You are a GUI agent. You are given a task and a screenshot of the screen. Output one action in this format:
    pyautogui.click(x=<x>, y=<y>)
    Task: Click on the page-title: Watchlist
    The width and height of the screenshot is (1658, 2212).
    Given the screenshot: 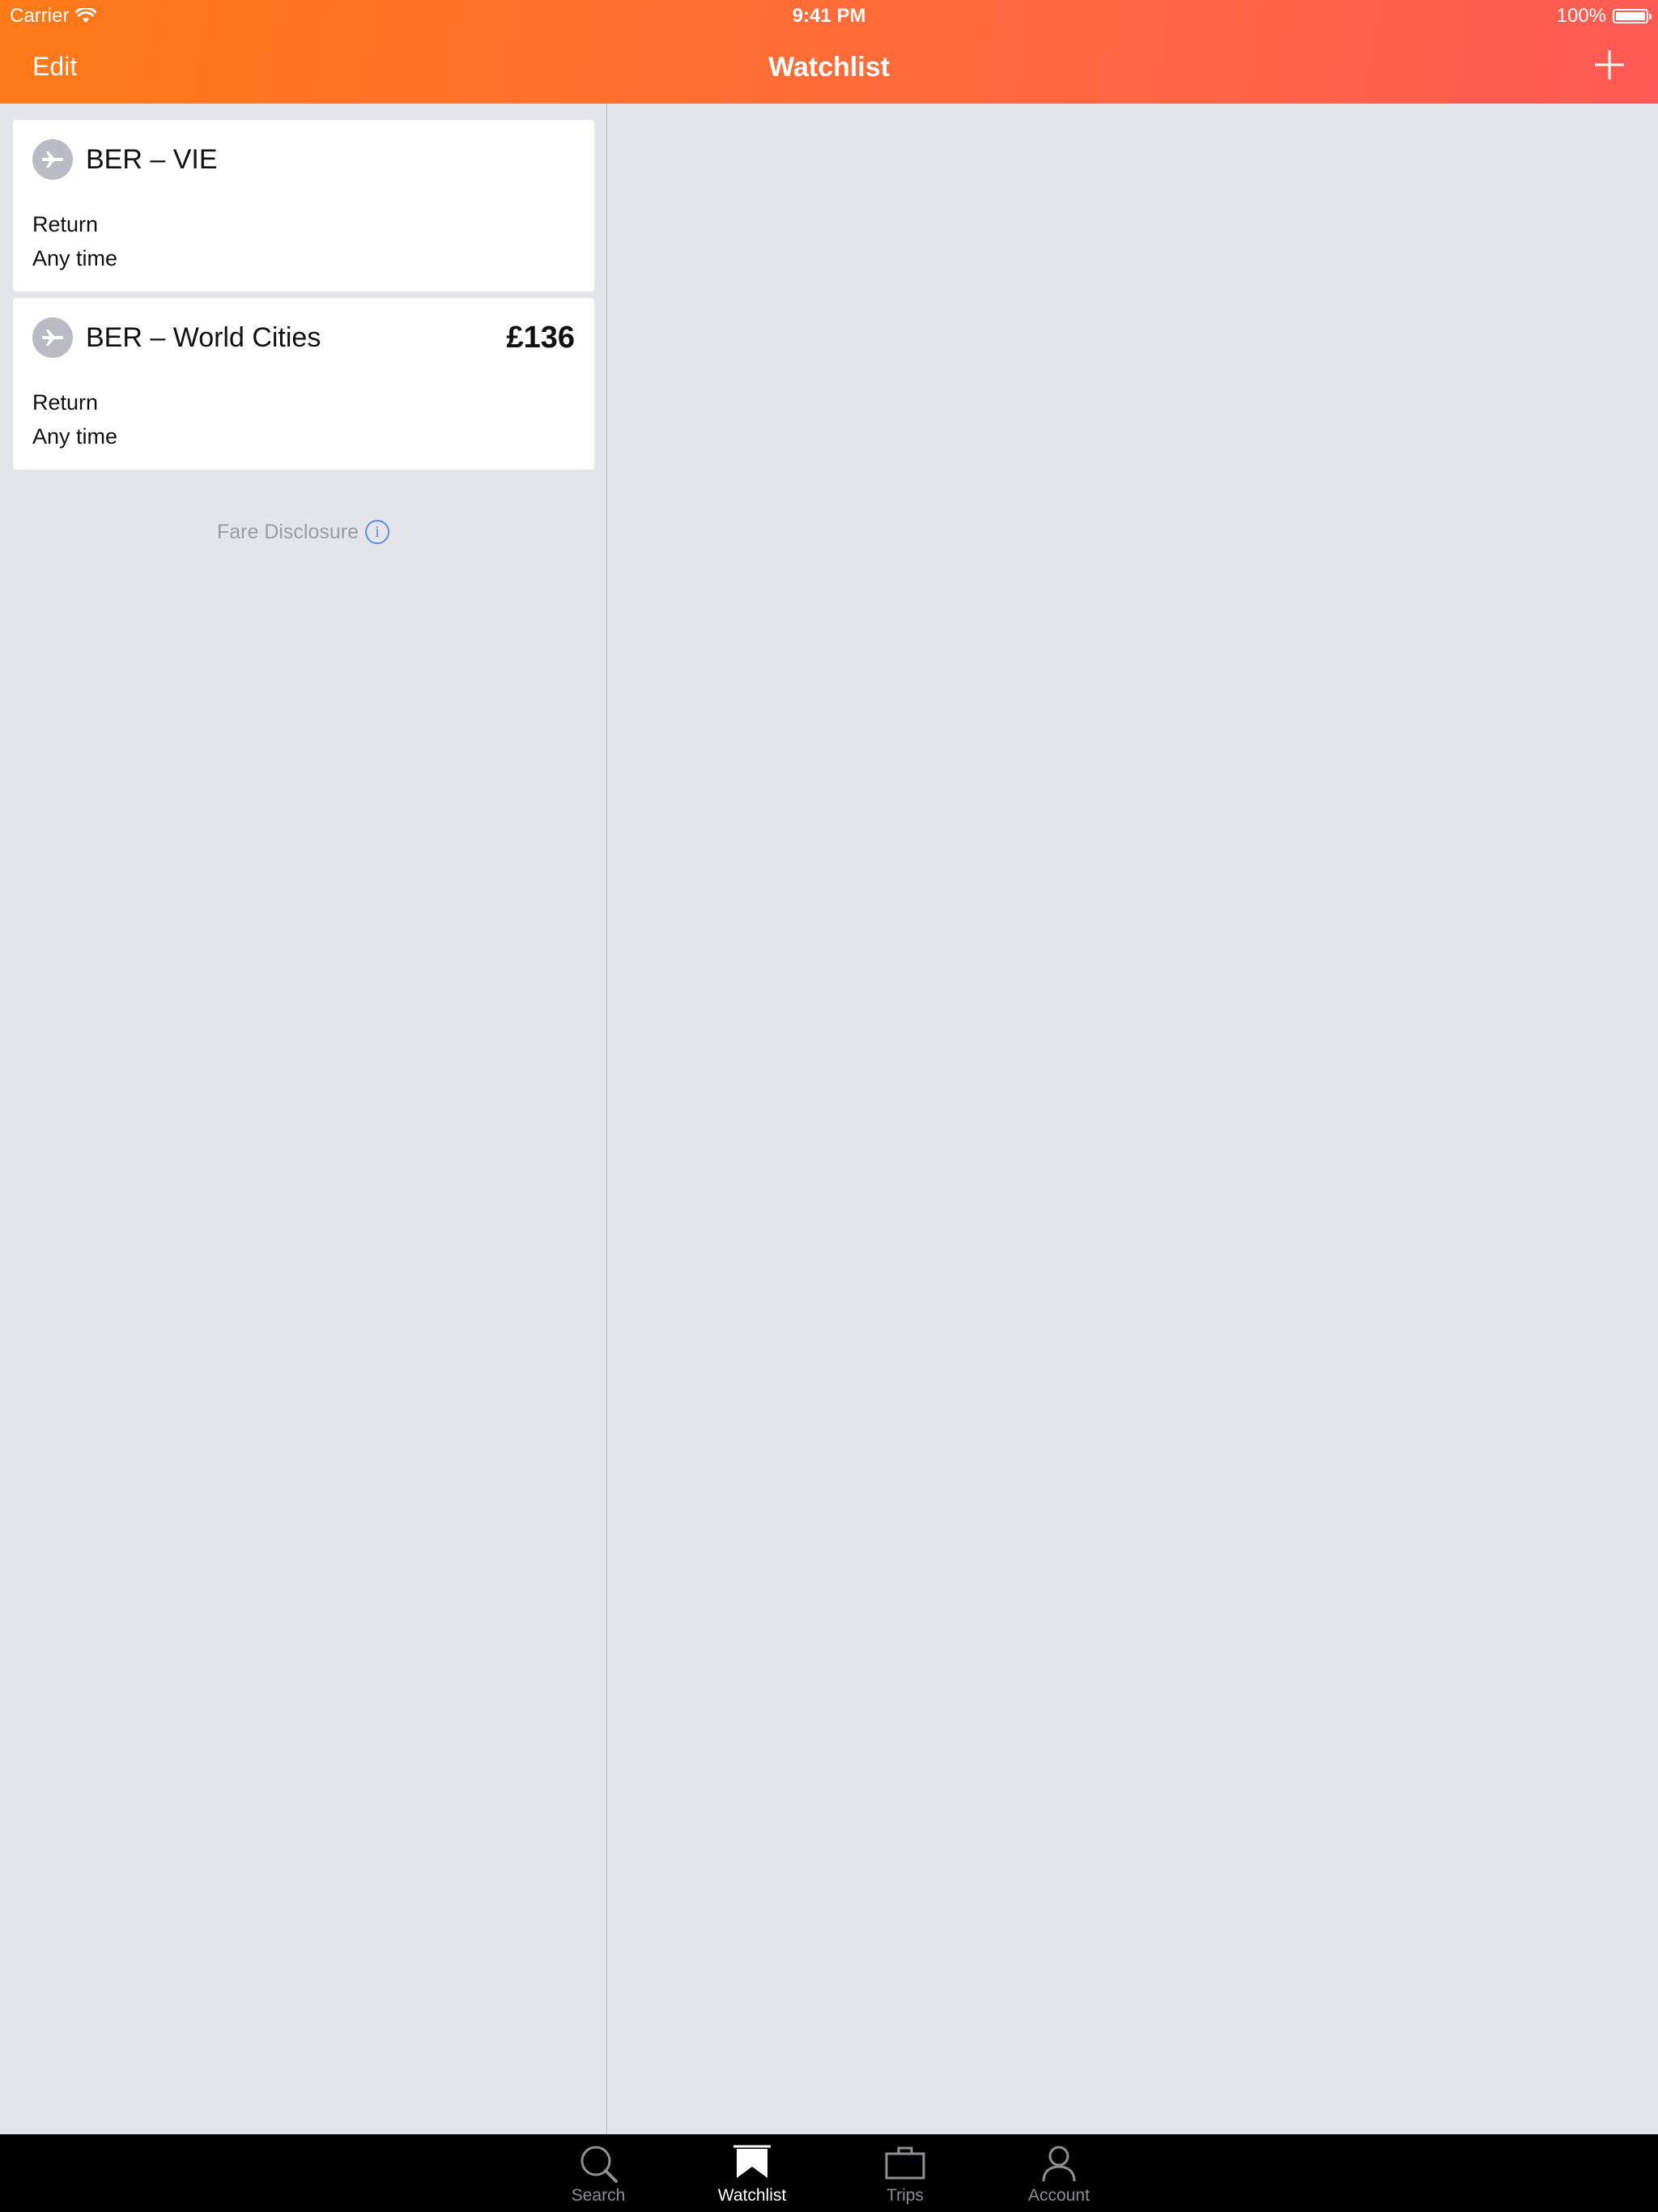 What is the action you would take?
    pyautogui.click(x=829, y=67)
    